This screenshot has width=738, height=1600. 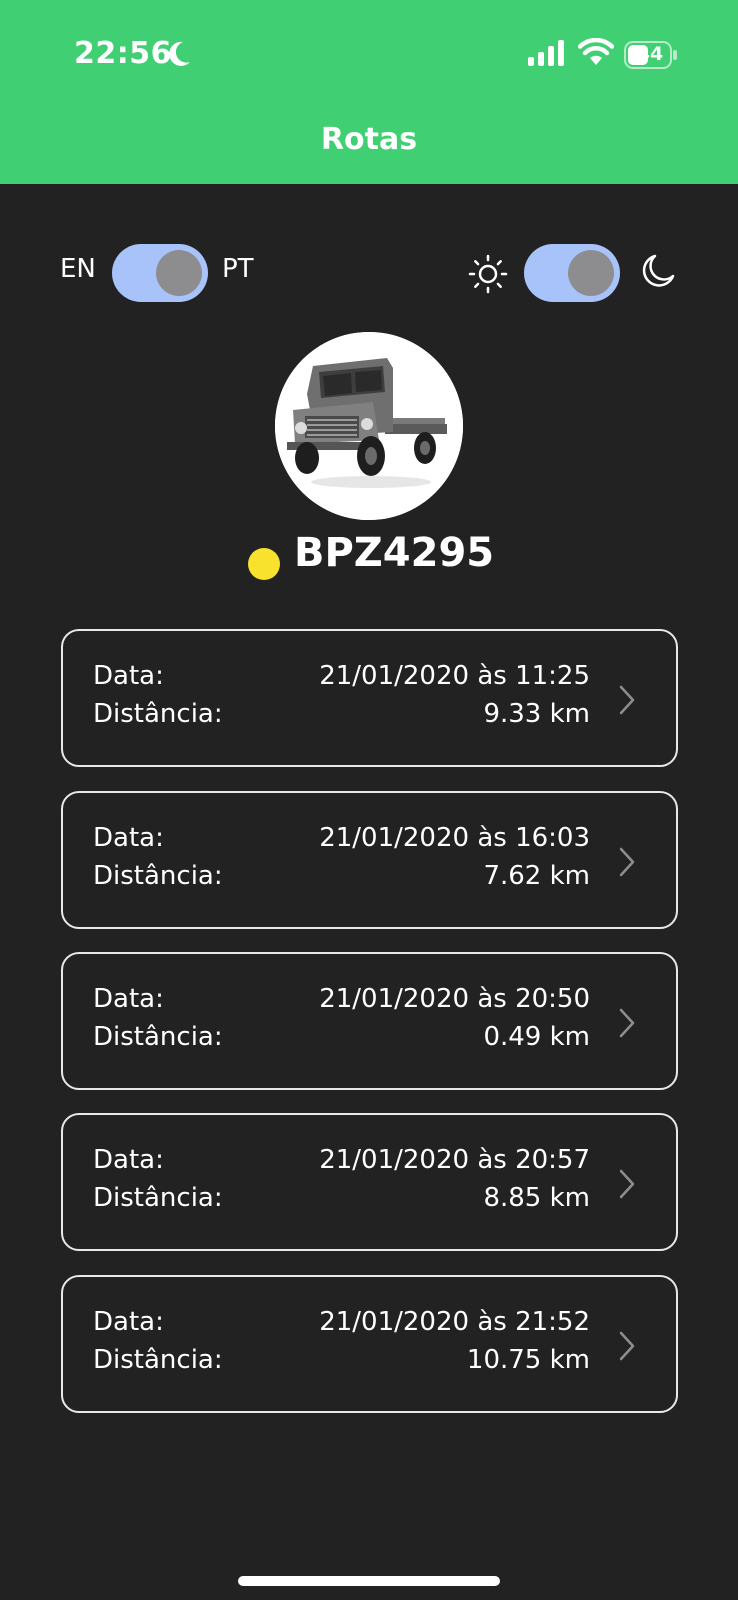 I want to click on route-date-value: 21/01/2020 às 21:52, so click(x=454, y=1322).